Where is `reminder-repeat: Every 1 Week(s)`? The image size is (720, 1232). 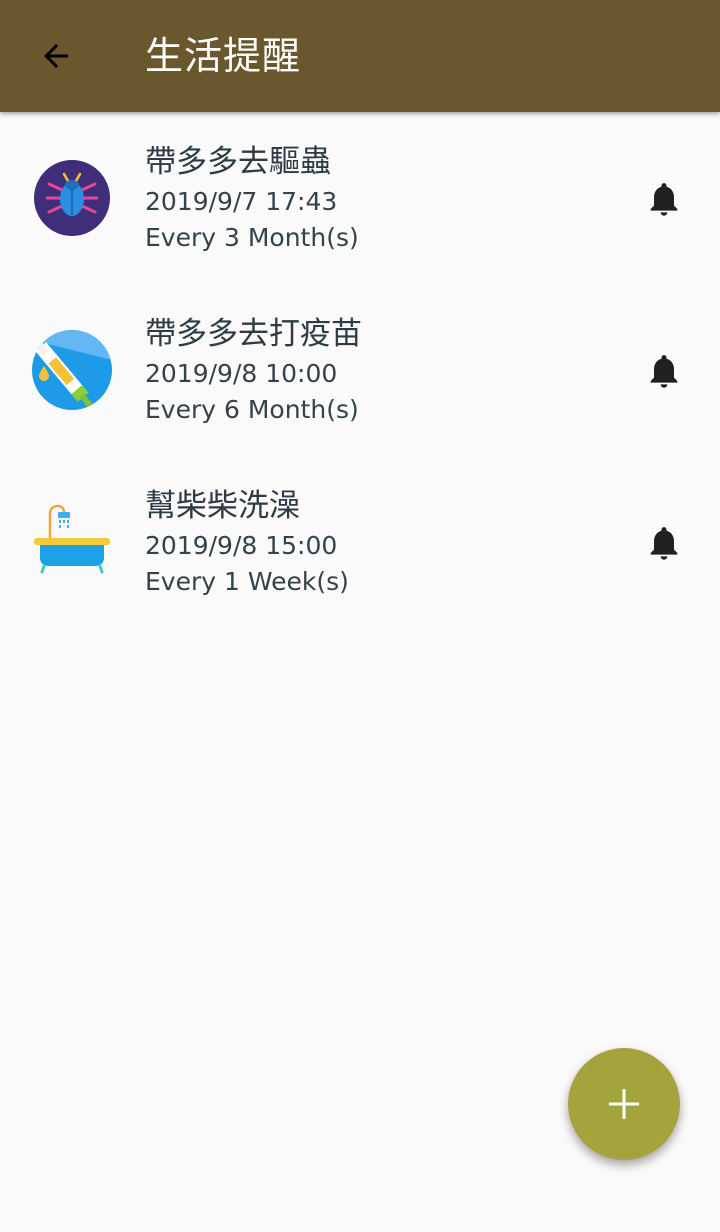 reminder-repeat: Every 1 Week(s) is located at coordinates (247, 581).